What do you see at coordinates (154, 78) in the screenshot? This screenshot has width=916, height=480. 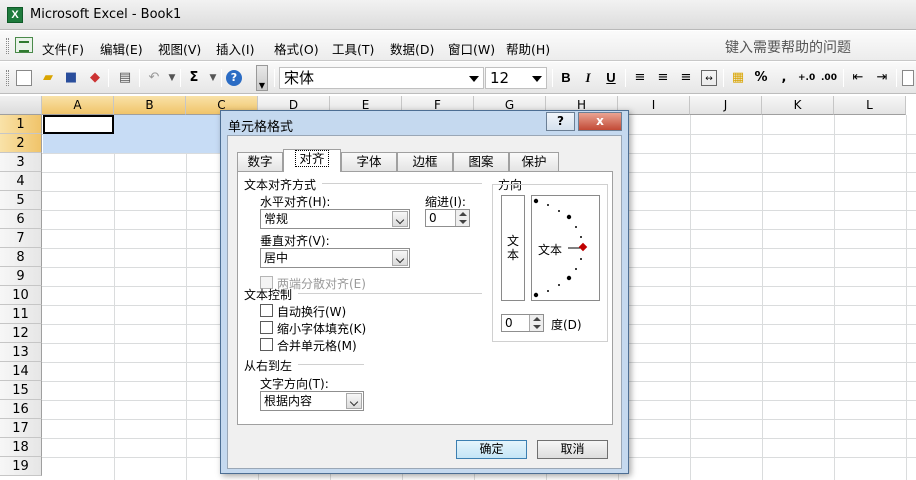 I see `undo-icon: ↶` at bounding box center [154, 78].